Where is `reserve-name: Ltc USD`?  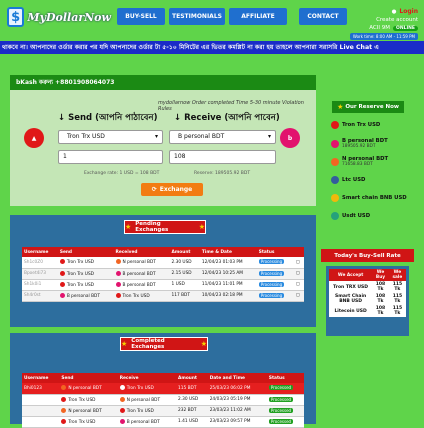 reserve-name: Ltc USD is located at coordinates (354, 180).